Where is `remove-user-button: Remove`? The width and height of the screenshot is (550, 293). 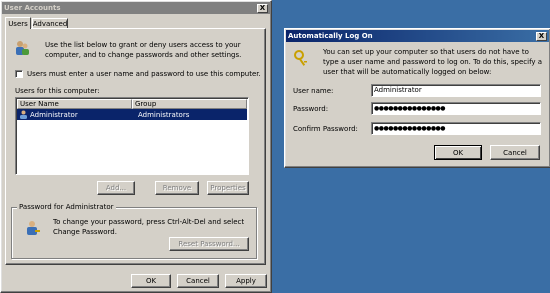
remove-user-button: Remove is located at coordinates (177, 188).